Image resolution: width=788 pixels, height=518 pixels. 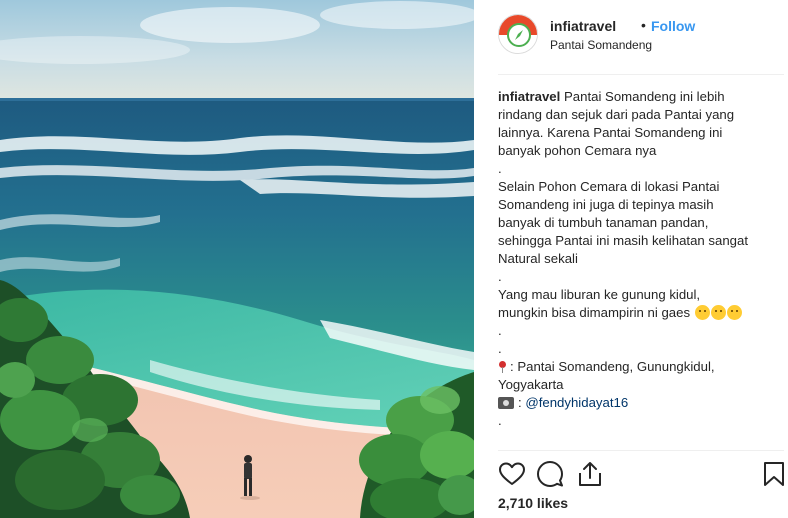 I want to click on halo-emoji-icon, so click(x=734, y=312).